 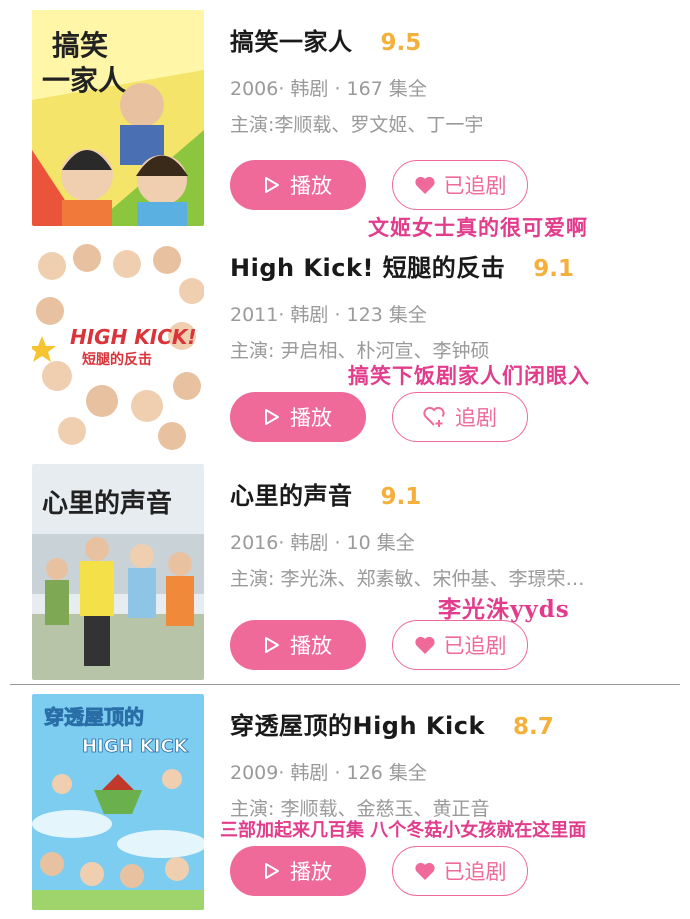 I want to click on title-row: High Kick! 短腿的反击 9.1, so click(x=402, y=266).